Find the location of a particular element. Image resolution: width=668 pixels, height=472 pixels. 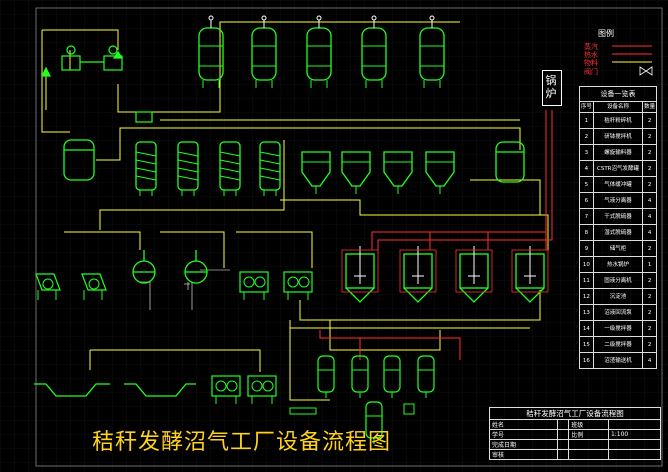

equipment-name: 秸秆粉碎机 is located at coordinates (618, 120).